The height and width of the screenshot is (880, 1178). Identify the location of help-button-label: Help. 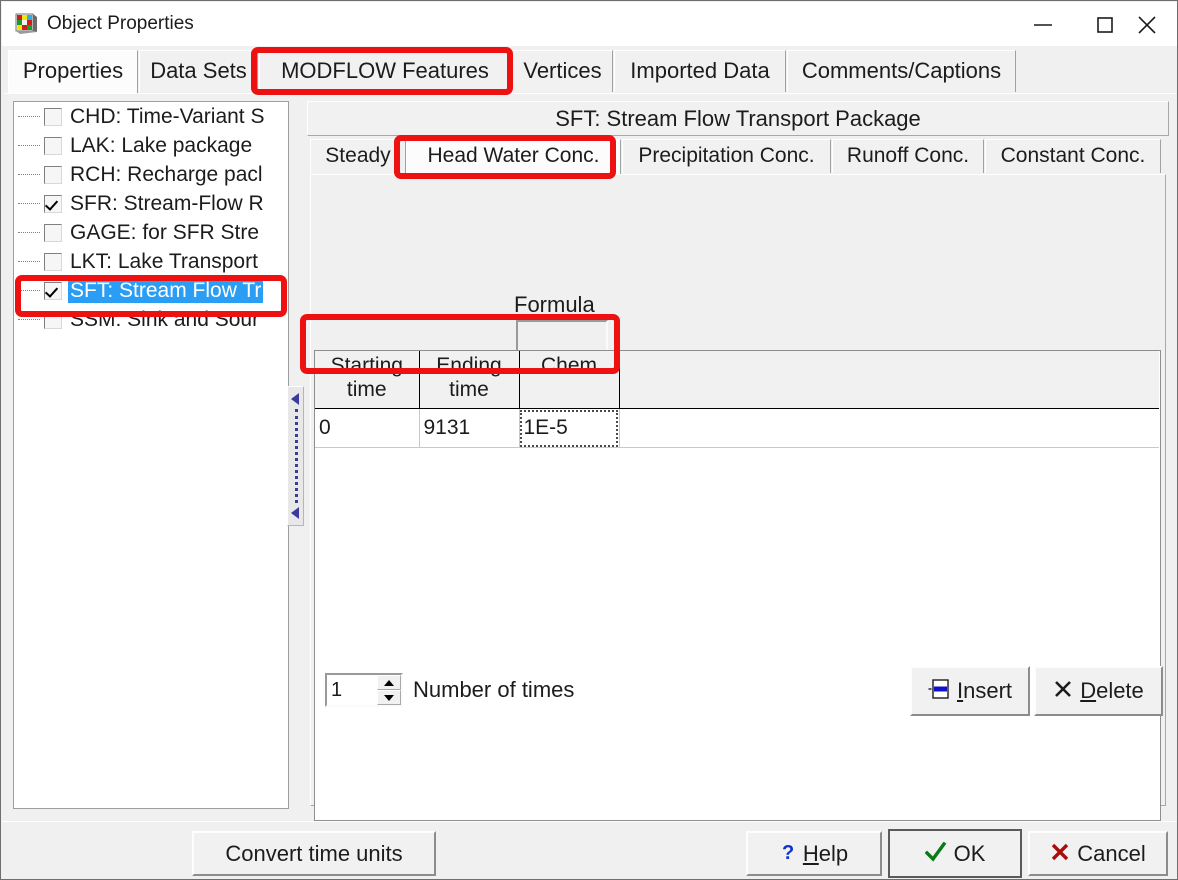
(825, 854).